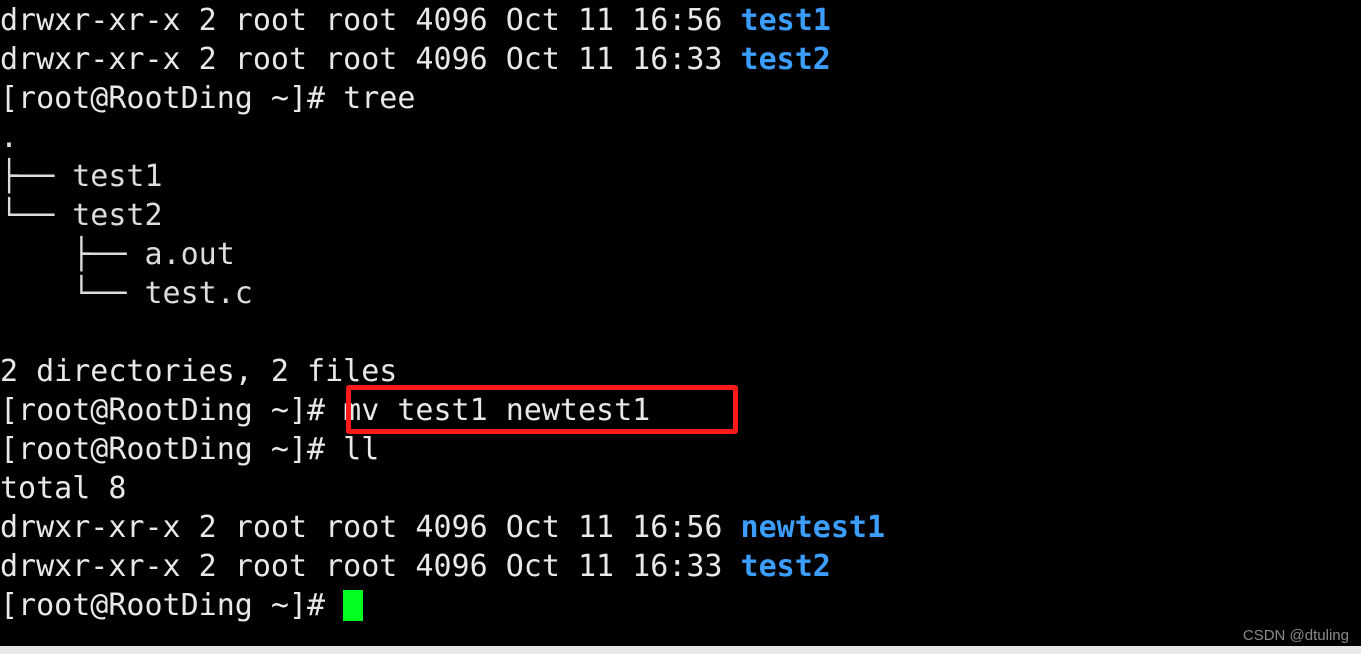 Image resolution: width=1361 pixels, height=654 pixels. I want to click on terminal-text-segment: [root@RootDing ~]#, so click(172, 605).